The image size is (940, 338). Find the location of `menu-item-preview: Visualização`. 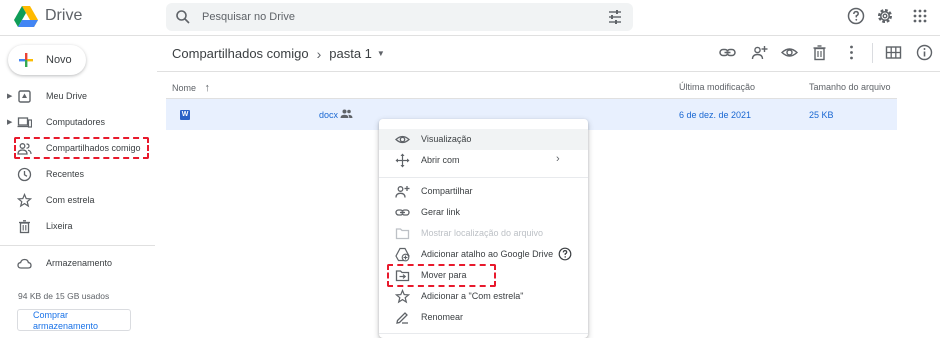

menu-item-preview: Visualização is located at coordinates (483, 139).